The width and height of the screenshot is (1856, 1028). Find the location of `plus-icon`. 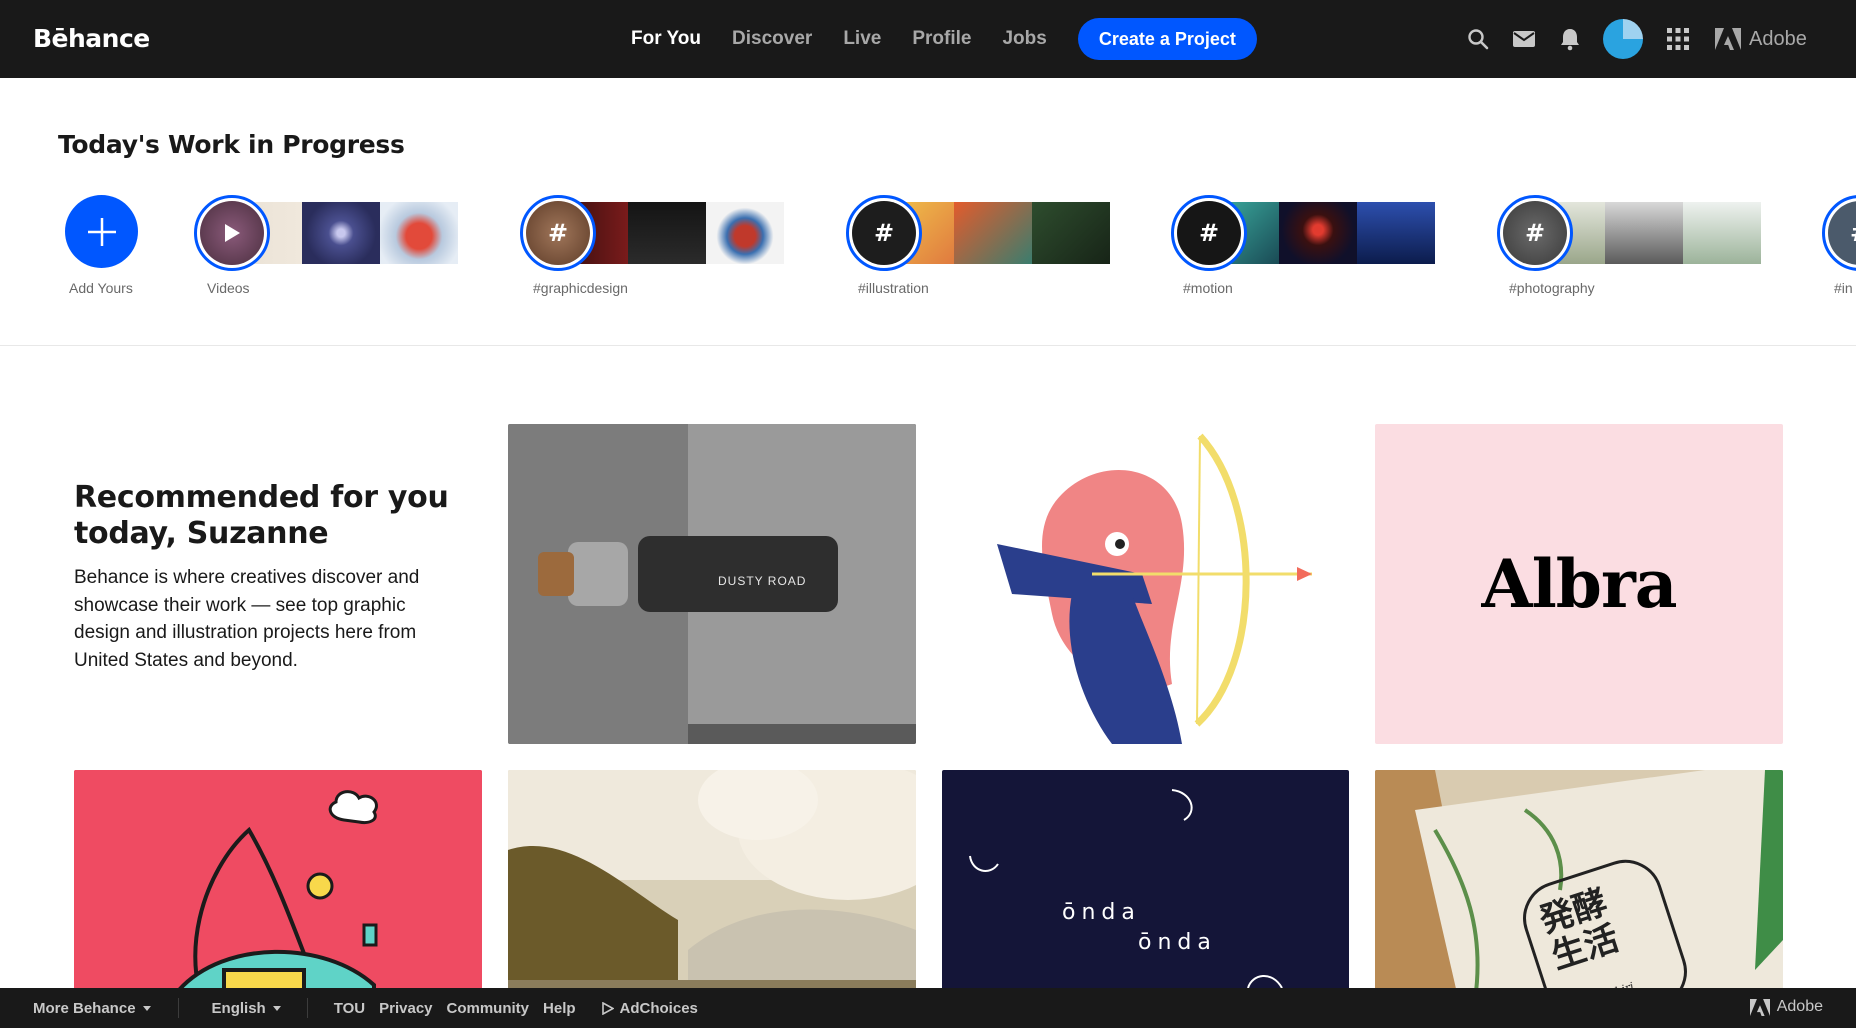

plus-icon is located at coordinates (101, 231).